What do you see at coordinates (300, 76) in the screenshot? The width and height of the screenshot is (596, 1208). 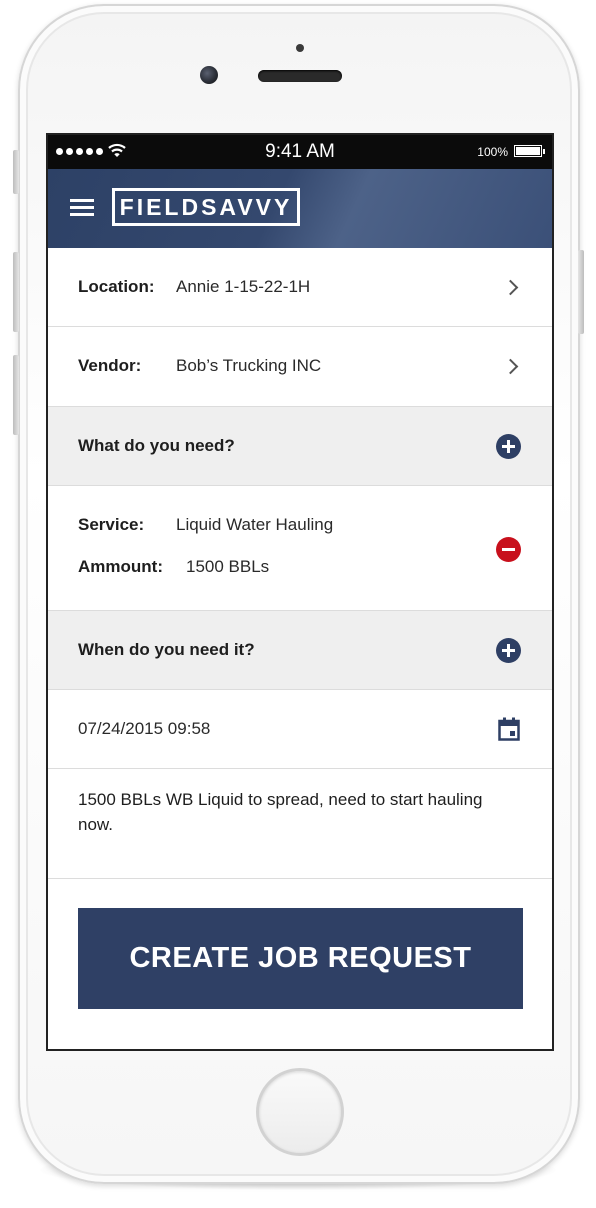 I see `earpiece-speaker` at bounding box center [300, 76].